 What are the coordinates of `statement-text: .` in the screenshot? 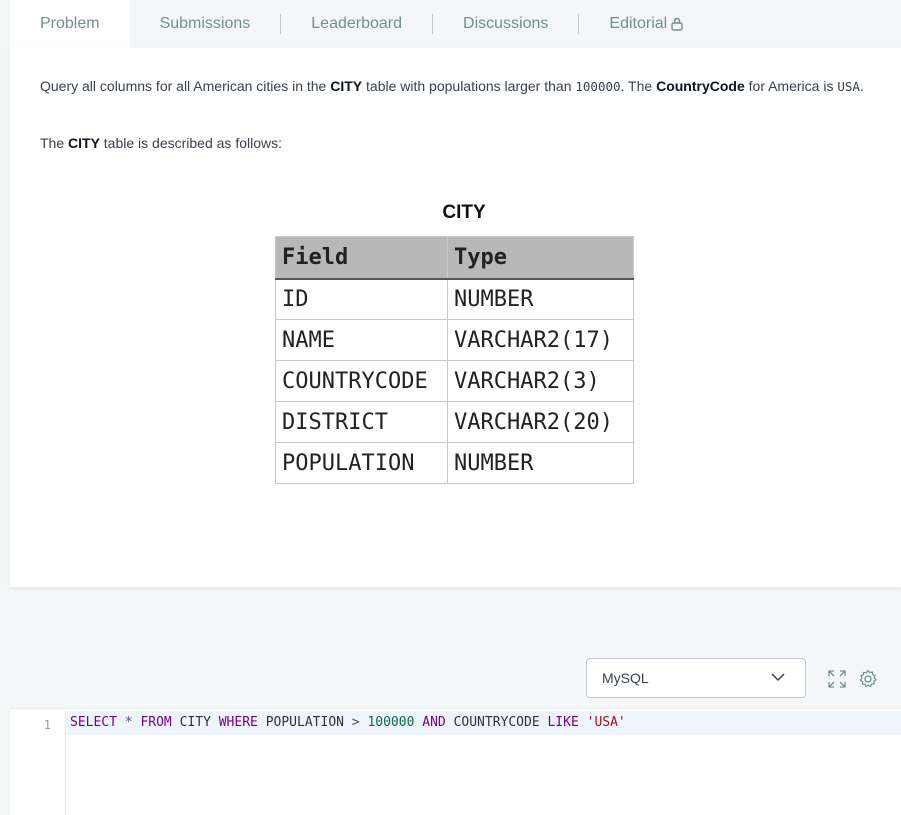 It's located at (861, 86).